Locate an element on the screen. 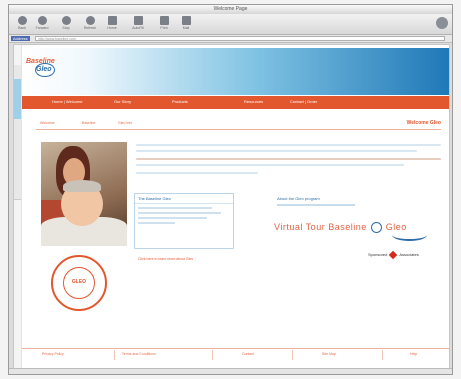  home-button: Home is located at coordinates (112, 24).